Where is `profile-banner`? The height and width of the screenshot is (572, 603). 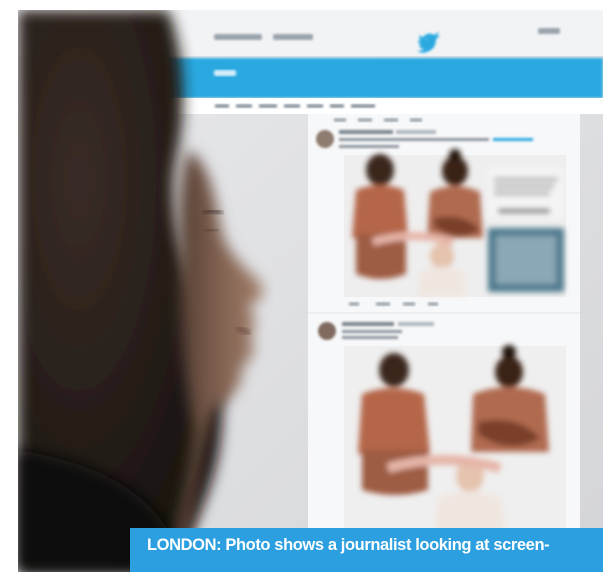
profile-banner is located at coordinates (385, 78).